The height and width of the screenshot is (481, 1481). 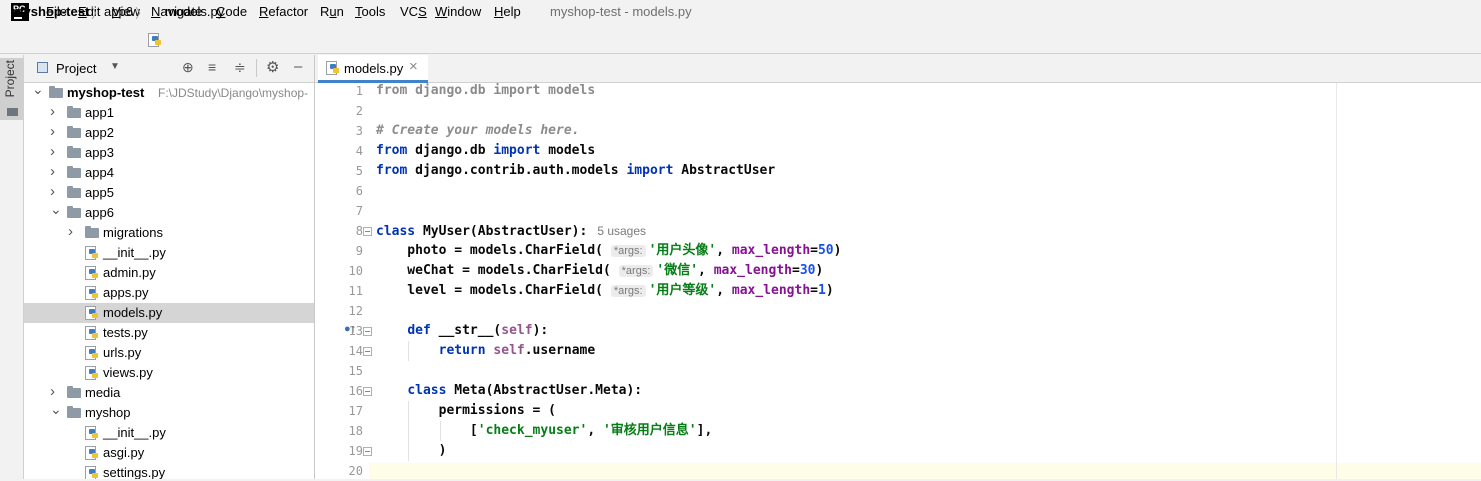 I want to click on breadcrumb-project: myshop-test, so click(x=50, y=11).